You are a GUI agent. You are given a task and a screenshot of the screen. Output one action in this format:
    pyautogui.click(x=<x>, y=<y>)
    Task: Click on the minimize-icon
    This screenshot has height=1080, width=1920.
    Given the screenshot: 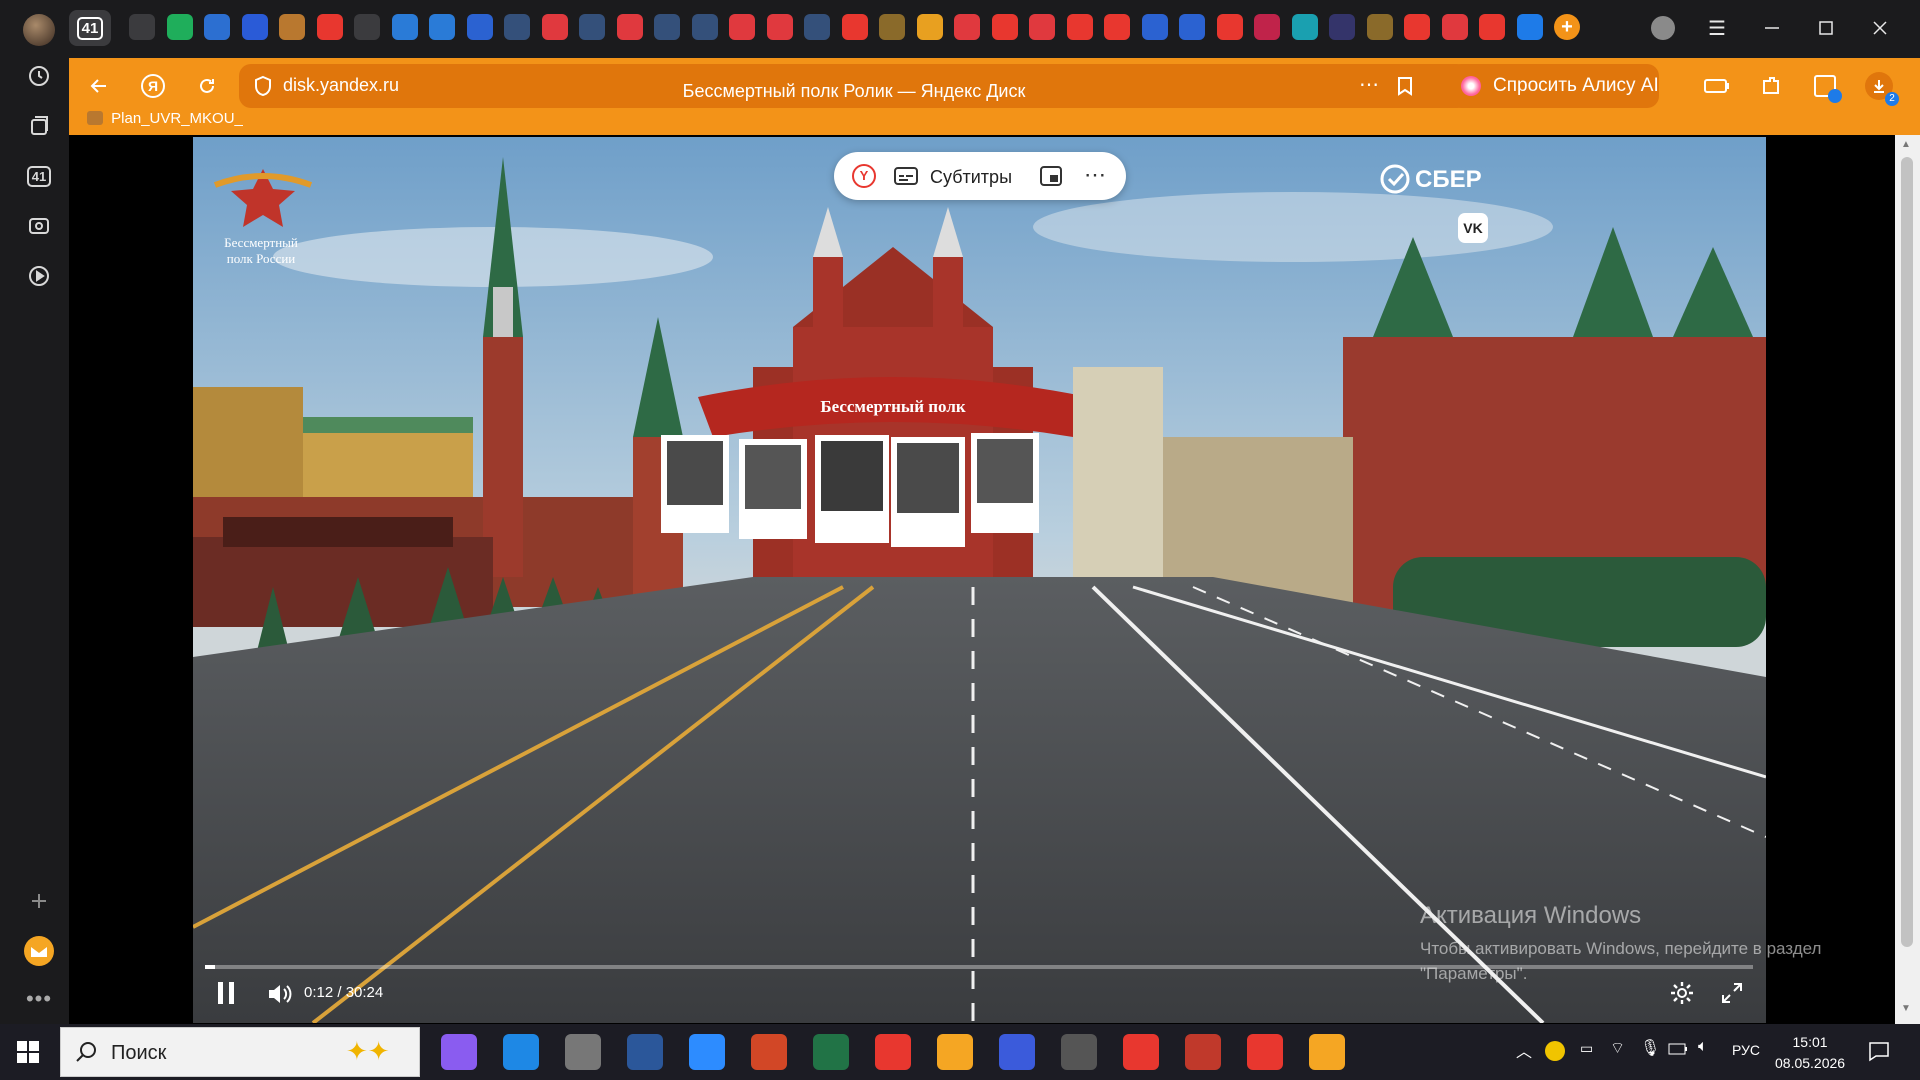 What is the action you would take?
    pyautogui.click(x=1772, y=28)
    